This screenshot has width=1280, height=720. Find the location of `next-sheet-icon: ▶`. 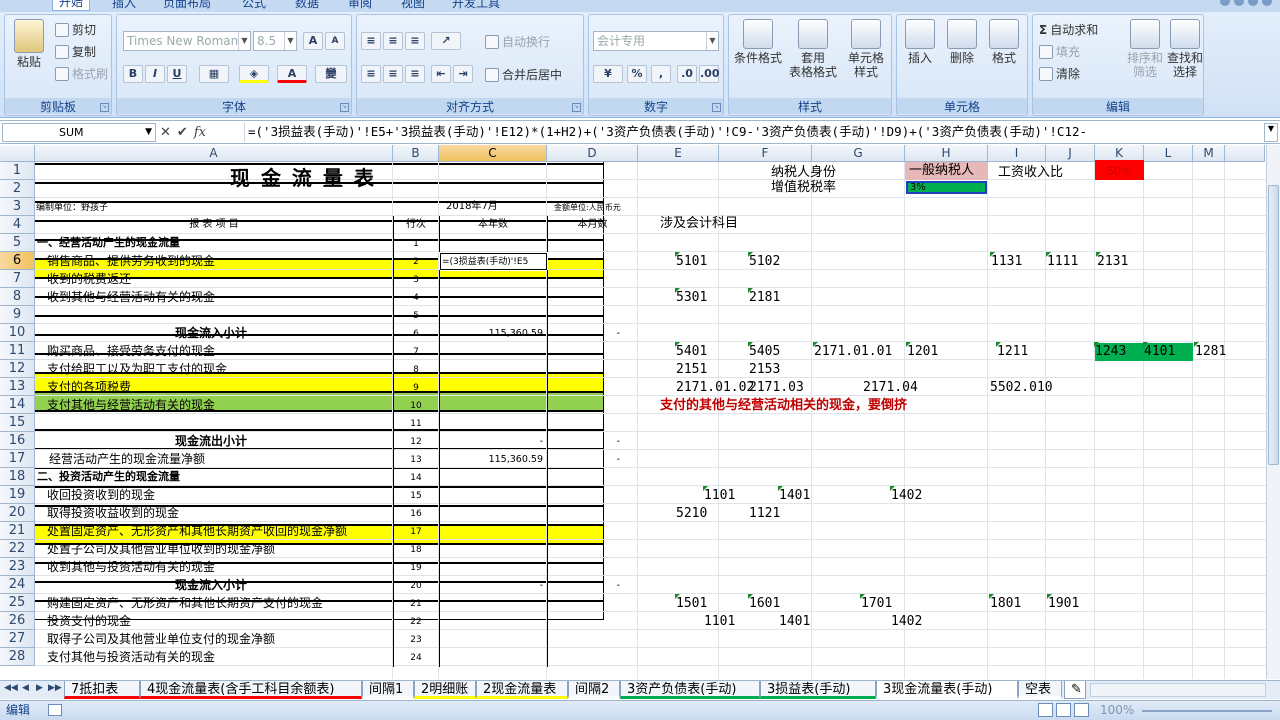

next-sheet-icon: ▶ is located at coordinates (39, 688).